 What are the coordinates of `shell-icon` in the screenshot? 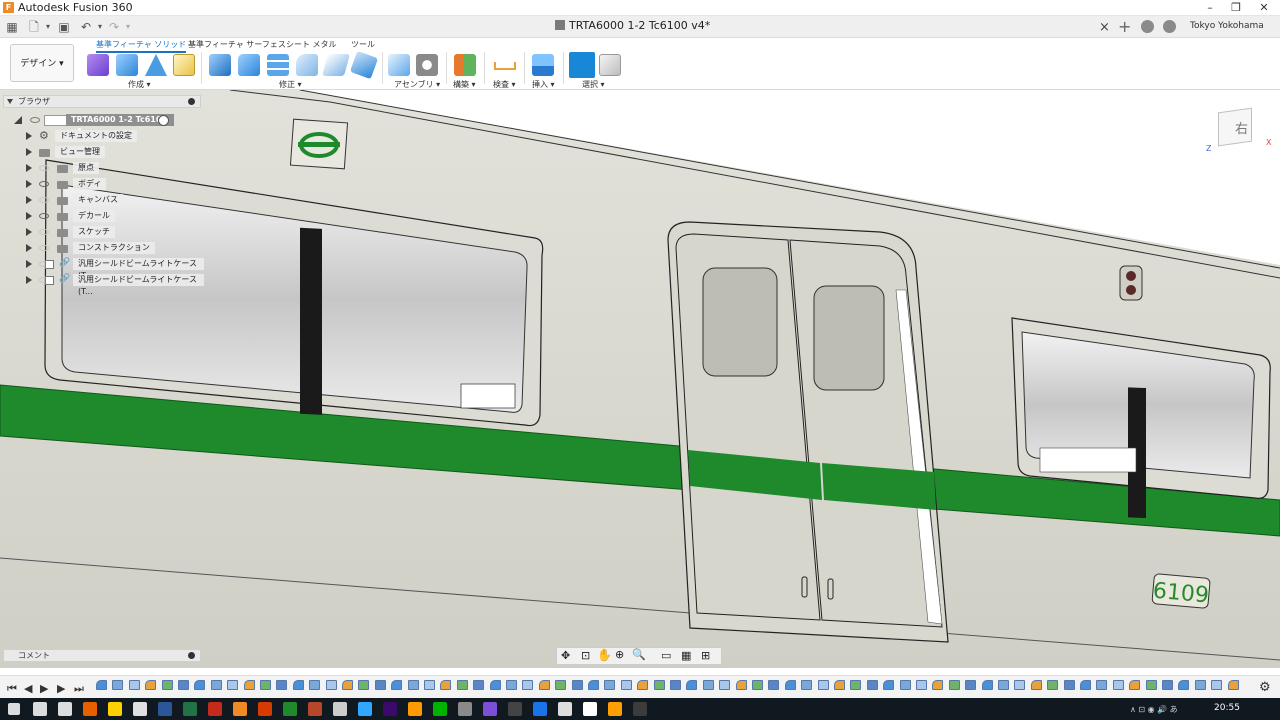 It's located at (278, 65).